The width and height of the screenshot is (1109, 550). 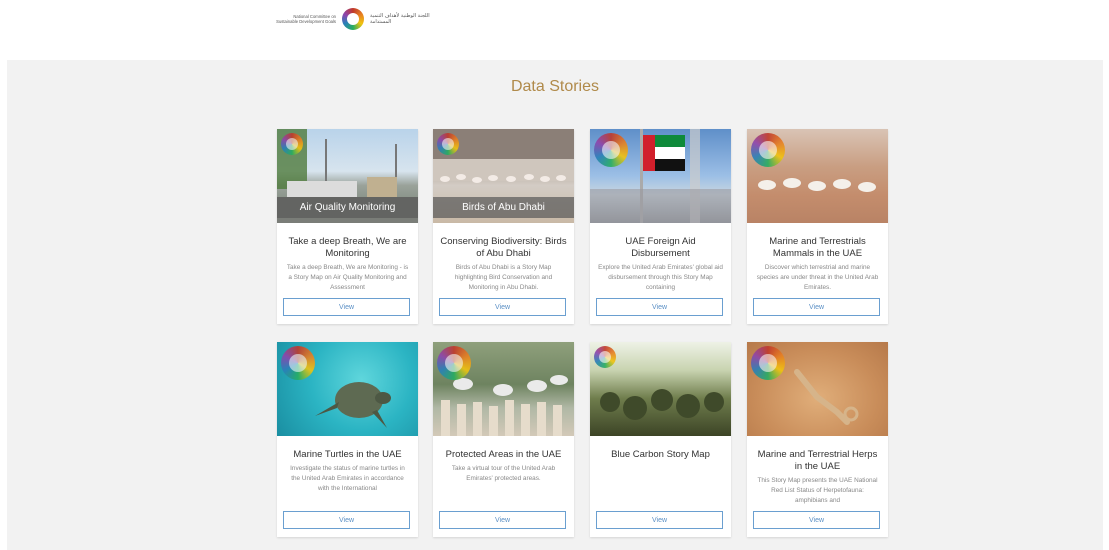 I want to click on mangrove-photo, so click(x=660, y=389).